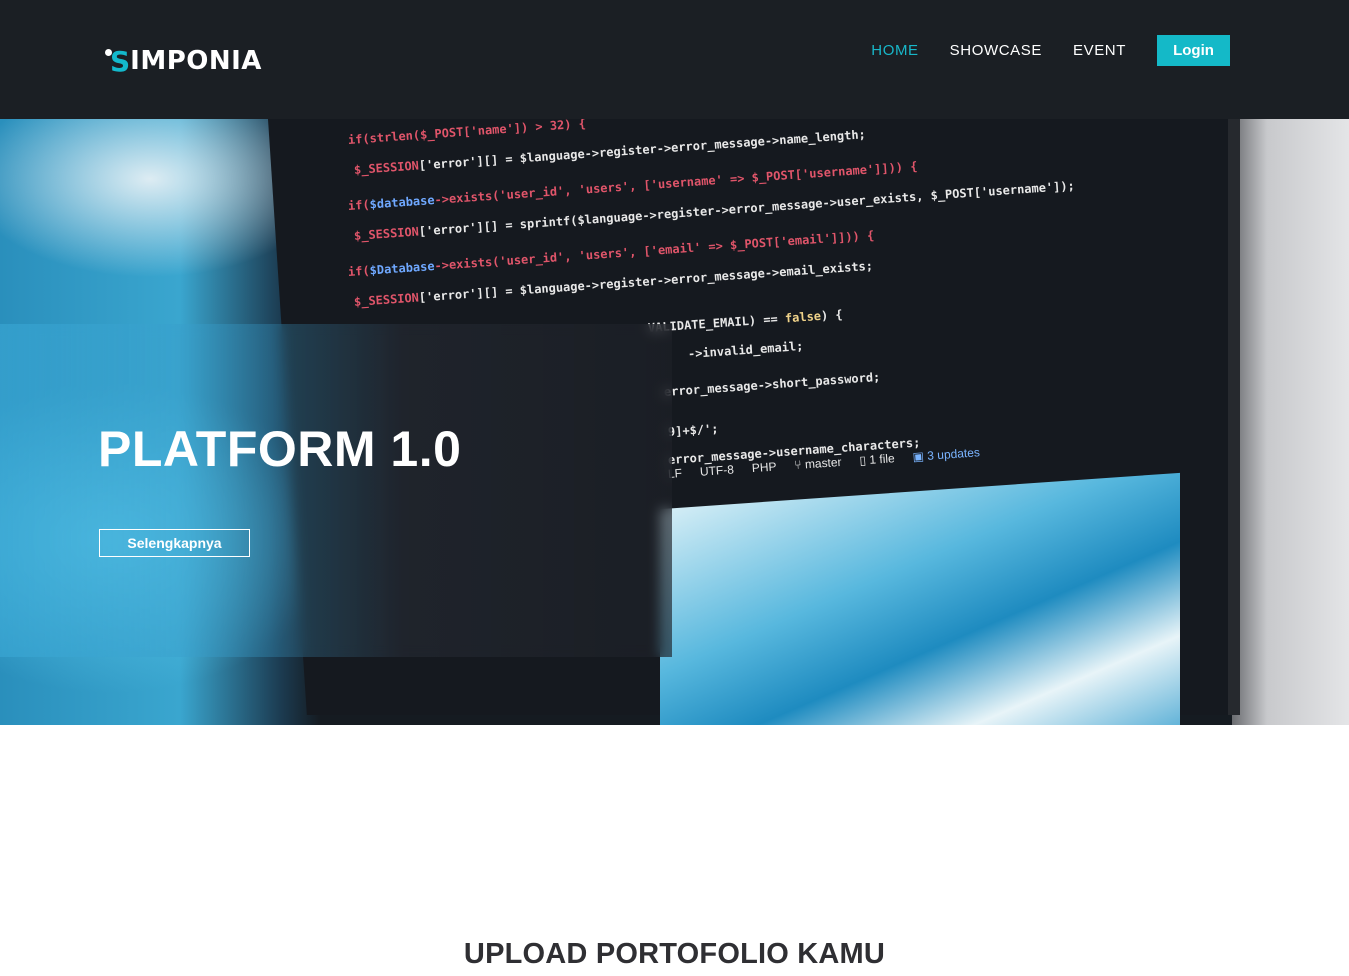  What do you see at coordinates (674, 59) in the screenshot?
I see `navbar: S IMPONIA HOME SHOWCASE EVENT Login` at bounding box center [674, 59].